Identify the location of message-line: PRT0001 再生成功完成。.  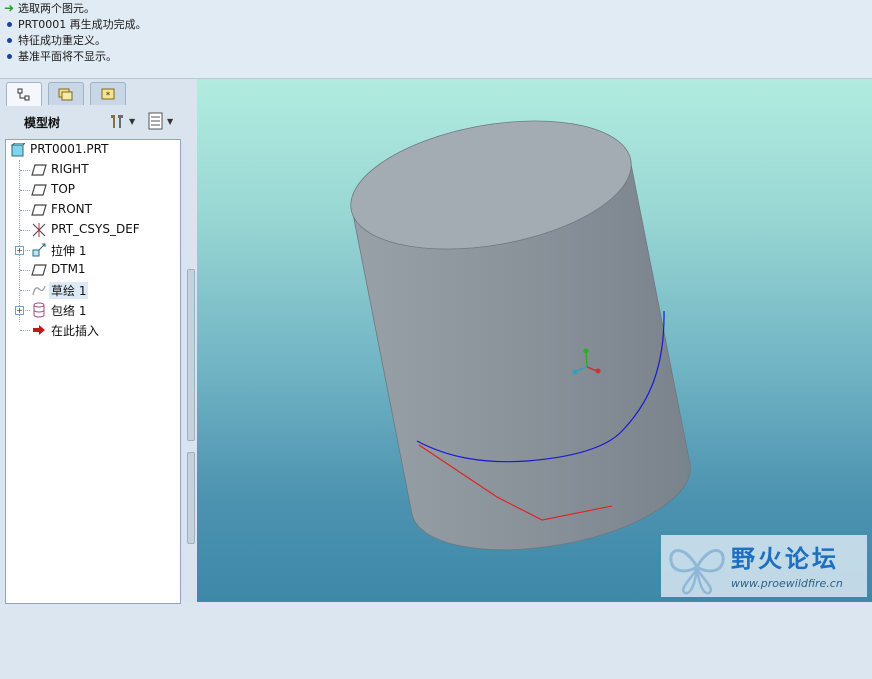
(75, 24).